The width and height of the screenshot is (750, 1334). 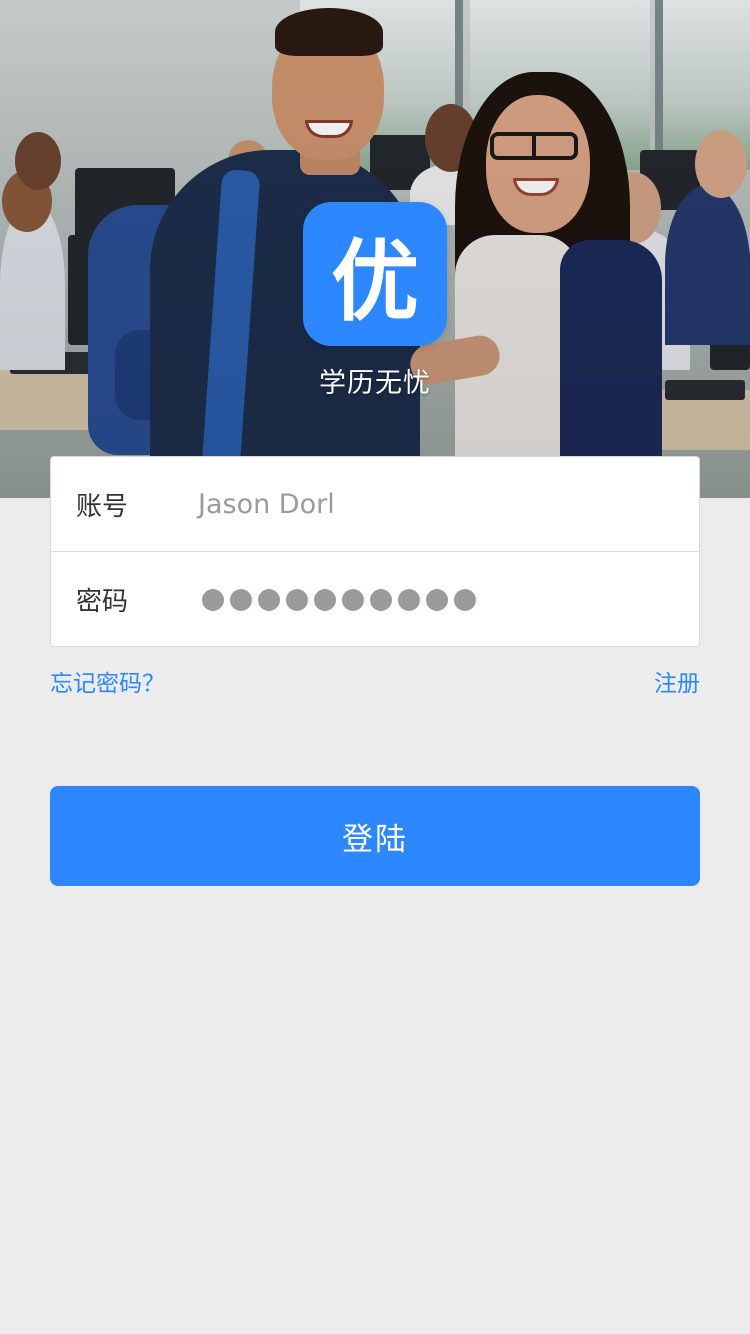 I want to click on account-label: 账号, so click(x=102, y=506).